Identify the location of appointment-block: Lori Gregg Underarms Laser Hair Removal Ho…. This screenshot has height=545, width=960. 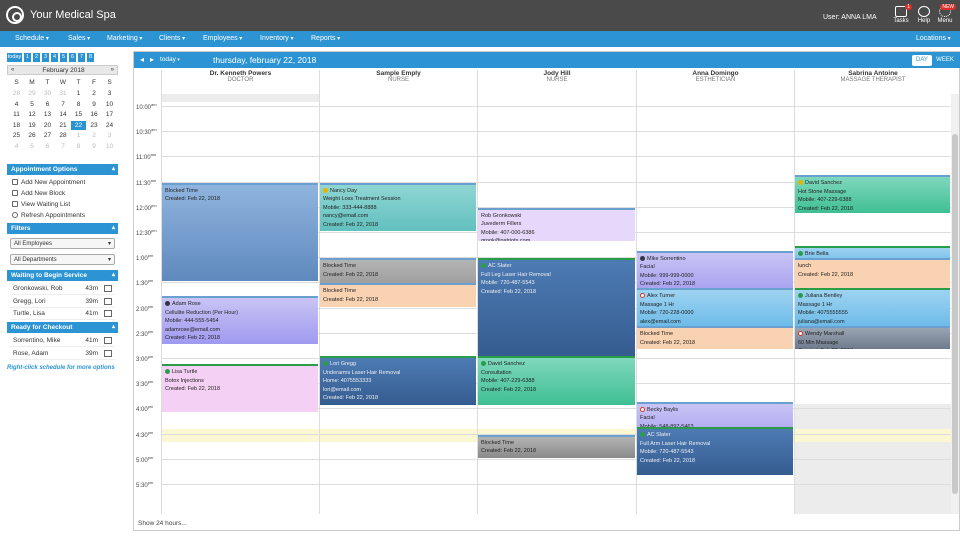
(398, 380).